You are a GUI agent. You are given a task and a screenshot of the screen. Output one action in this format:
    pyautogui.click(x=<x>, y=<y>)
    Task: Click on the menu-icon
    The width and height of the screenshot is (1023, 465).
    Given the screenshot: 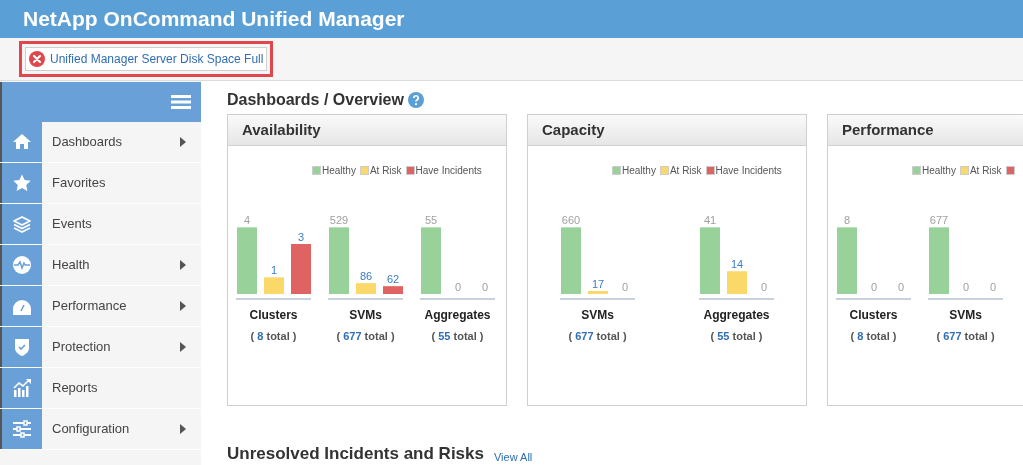 What is the action you would take?
    pyautogui.click(x=181, y=102)
    